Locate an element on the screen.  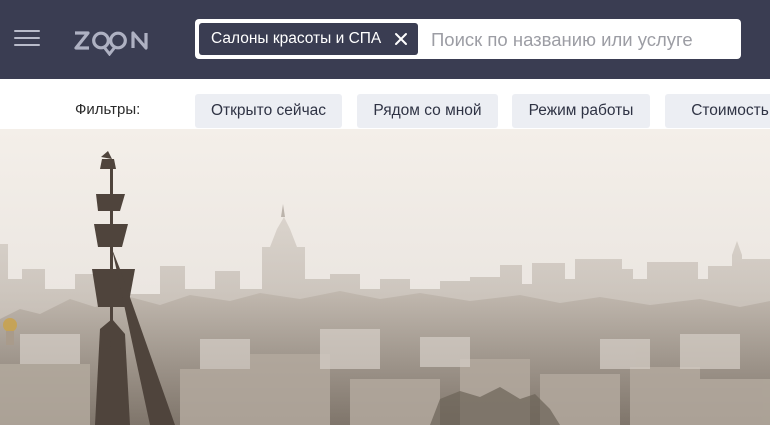
search-bar: Салоны красоты и СПА is located at coordinates (468, 40).